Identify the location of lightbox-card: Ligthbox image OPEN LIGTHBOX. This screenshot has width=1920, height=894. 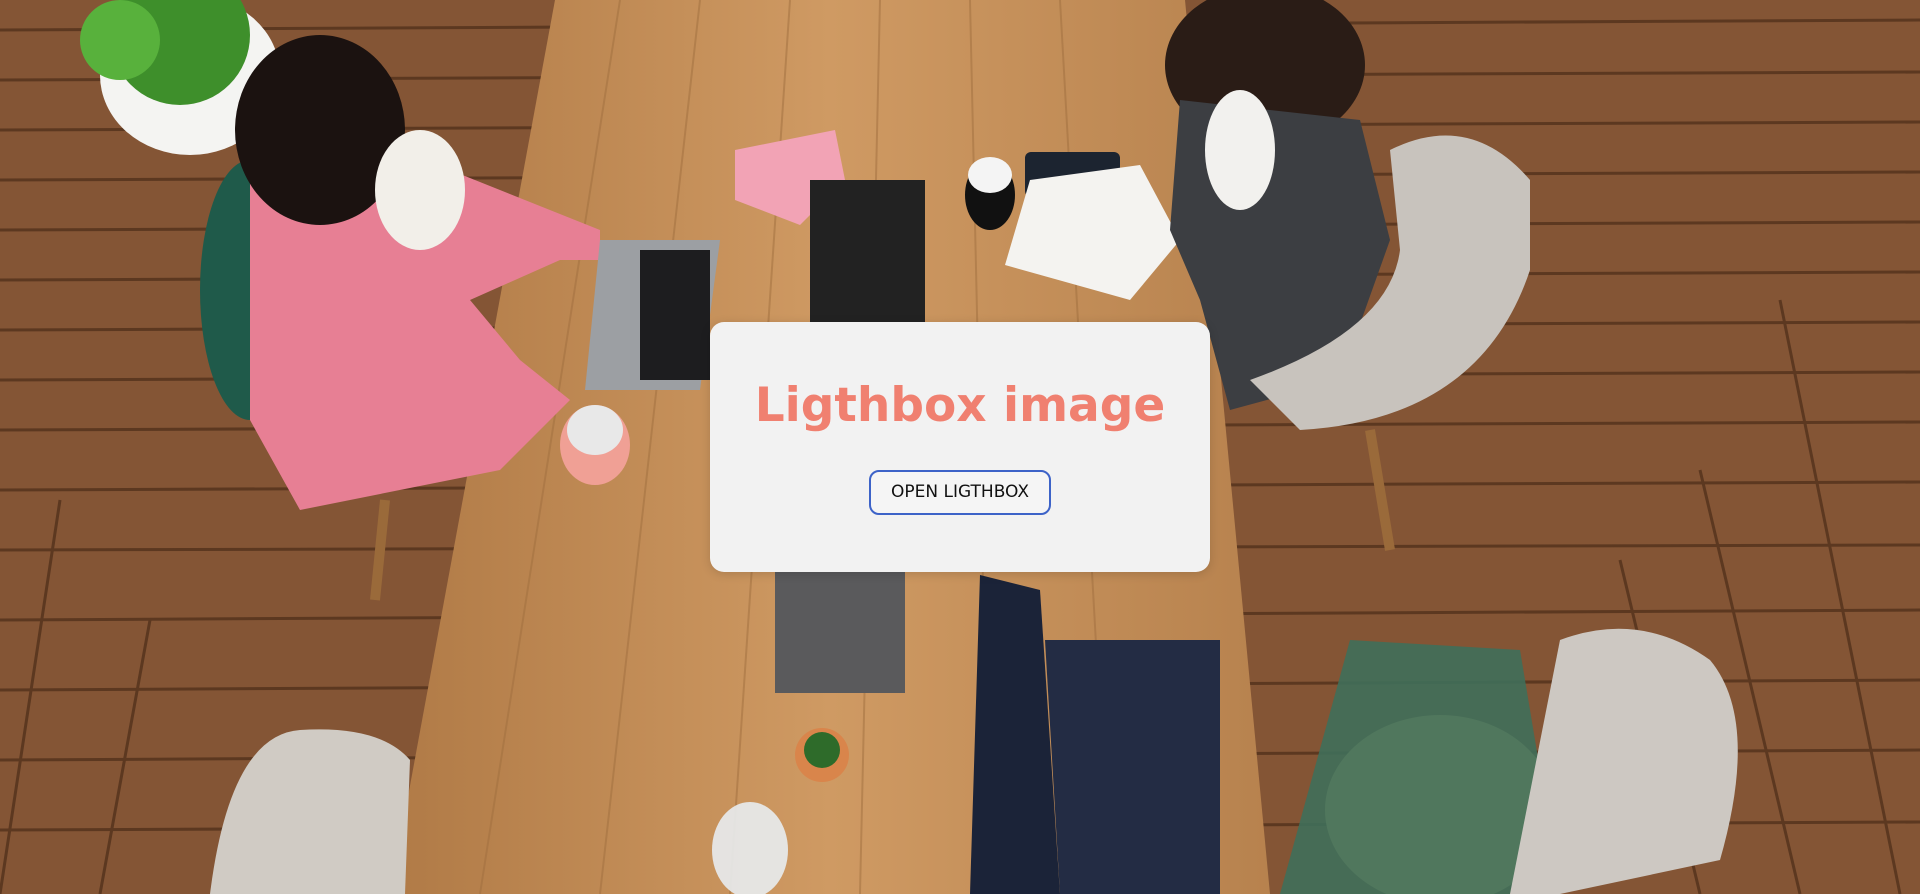
(960, 447).